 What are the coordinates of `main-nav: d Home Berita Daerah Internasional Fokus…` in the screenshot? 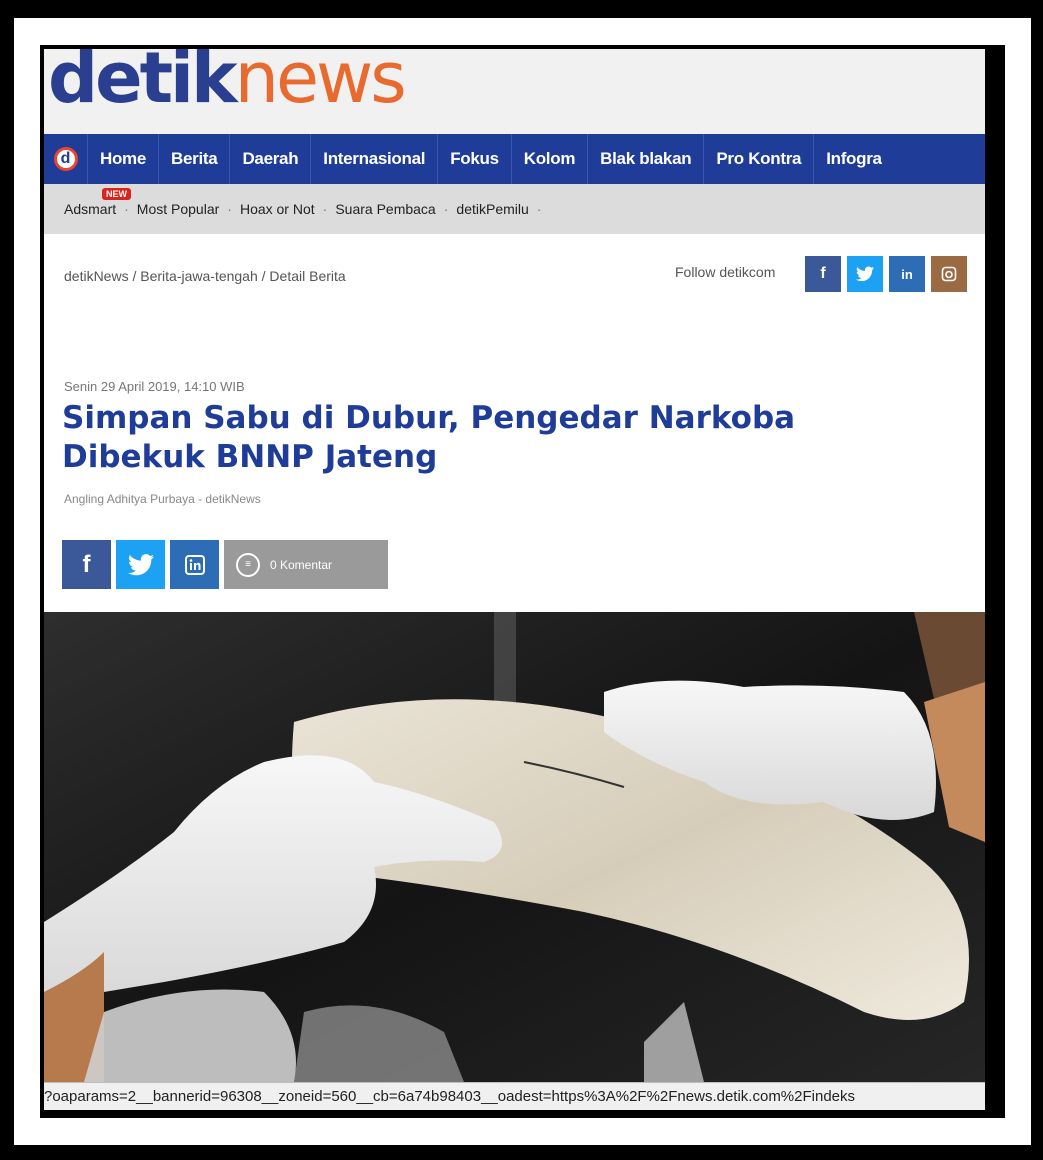 It's located at (514, 159).